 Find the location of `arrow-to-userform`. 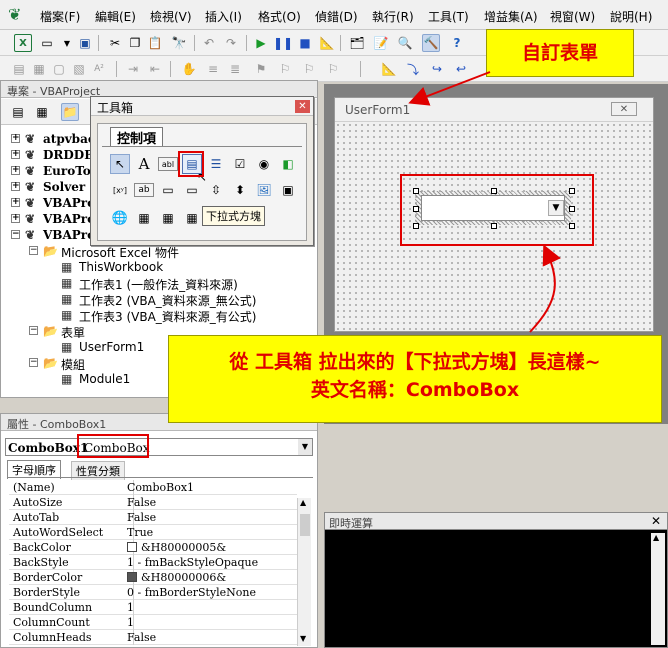

arrow-to-userform is located at coordinates (449, 88).